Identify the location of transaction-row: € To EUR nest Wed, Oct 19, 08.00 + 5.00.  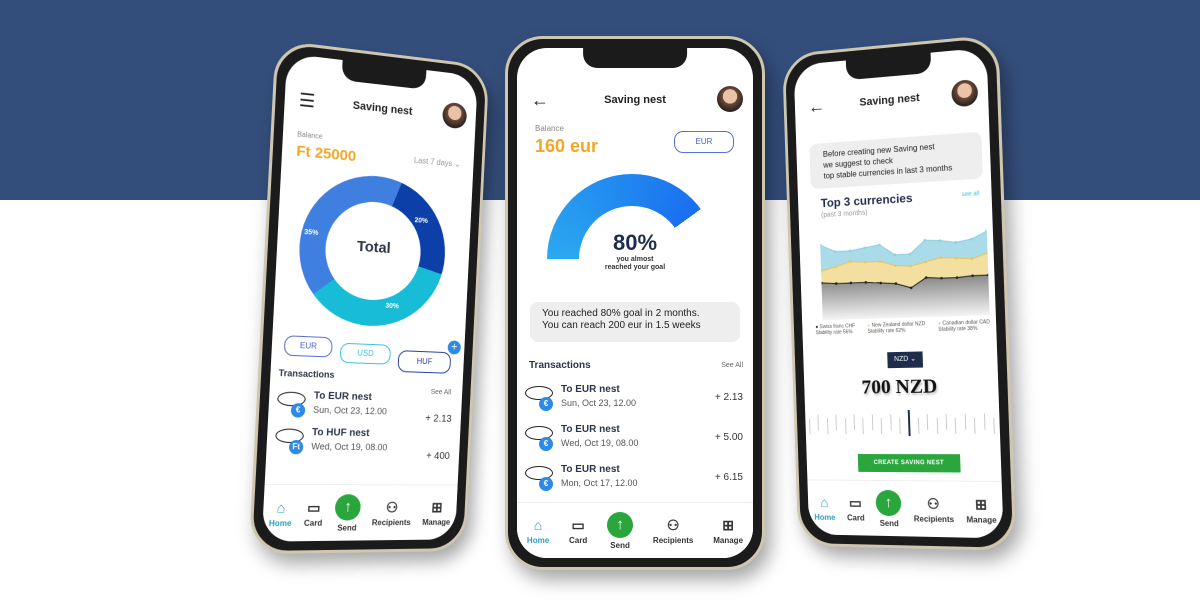
(634, 443).